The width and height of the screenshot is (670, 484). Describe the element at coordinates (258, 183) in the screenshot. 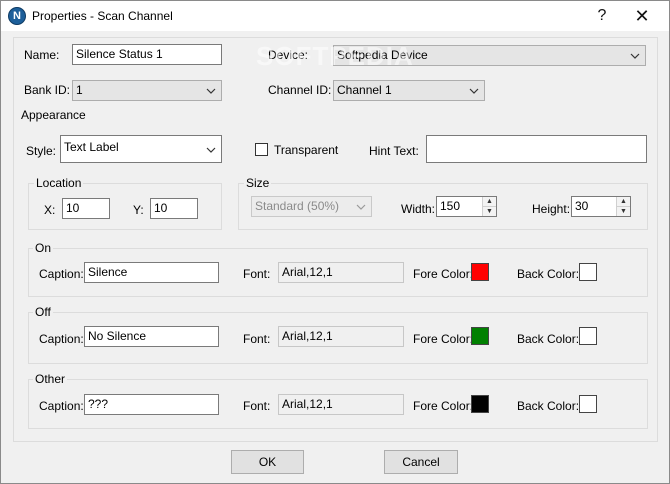

I see `size-group-title: Size` at that location.